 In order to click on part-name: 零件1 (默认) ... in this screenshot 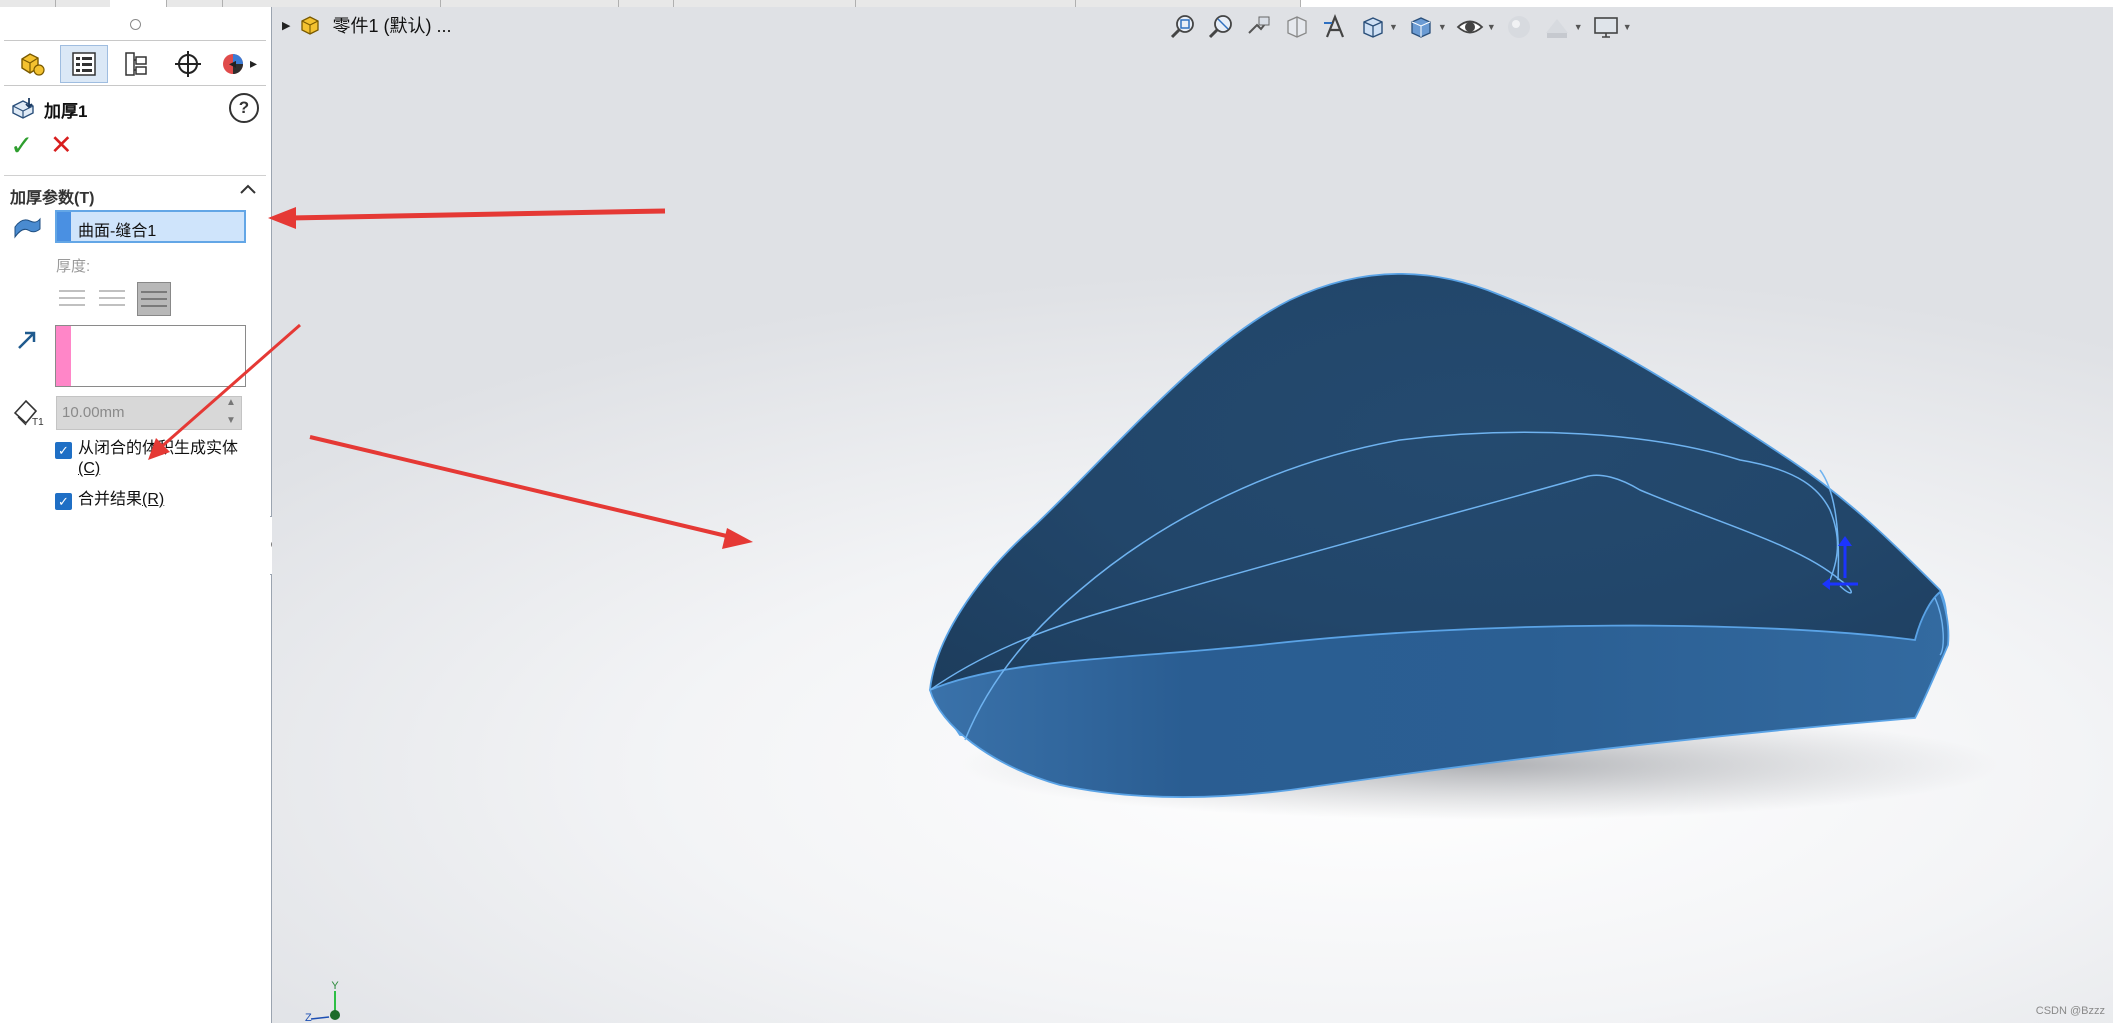, I will do `click(392, 26)`.